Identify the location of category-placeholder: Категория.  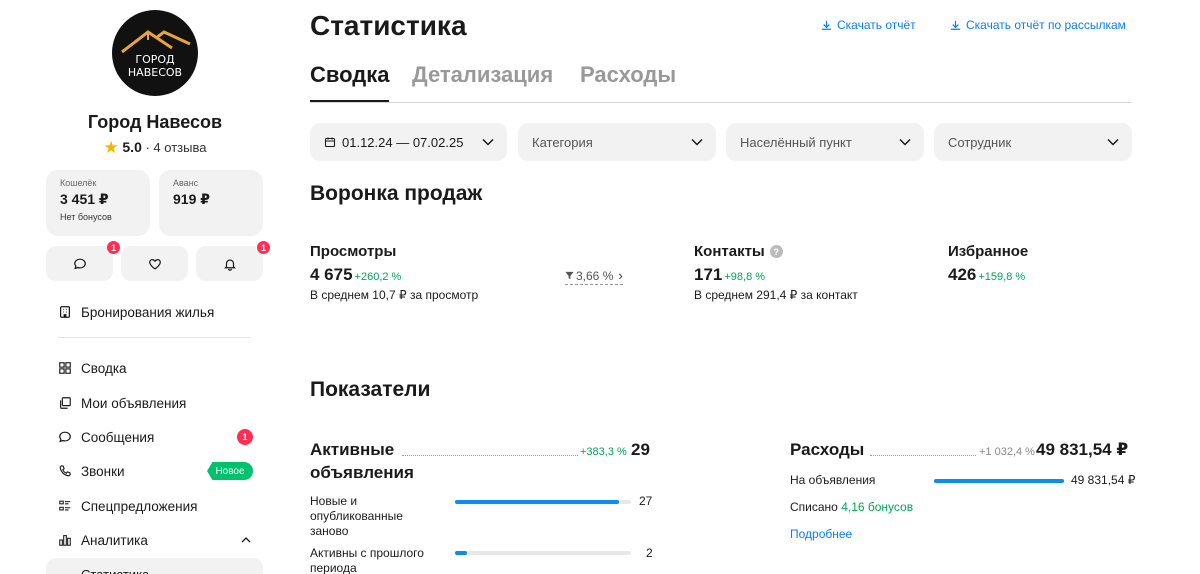
(562, 142).